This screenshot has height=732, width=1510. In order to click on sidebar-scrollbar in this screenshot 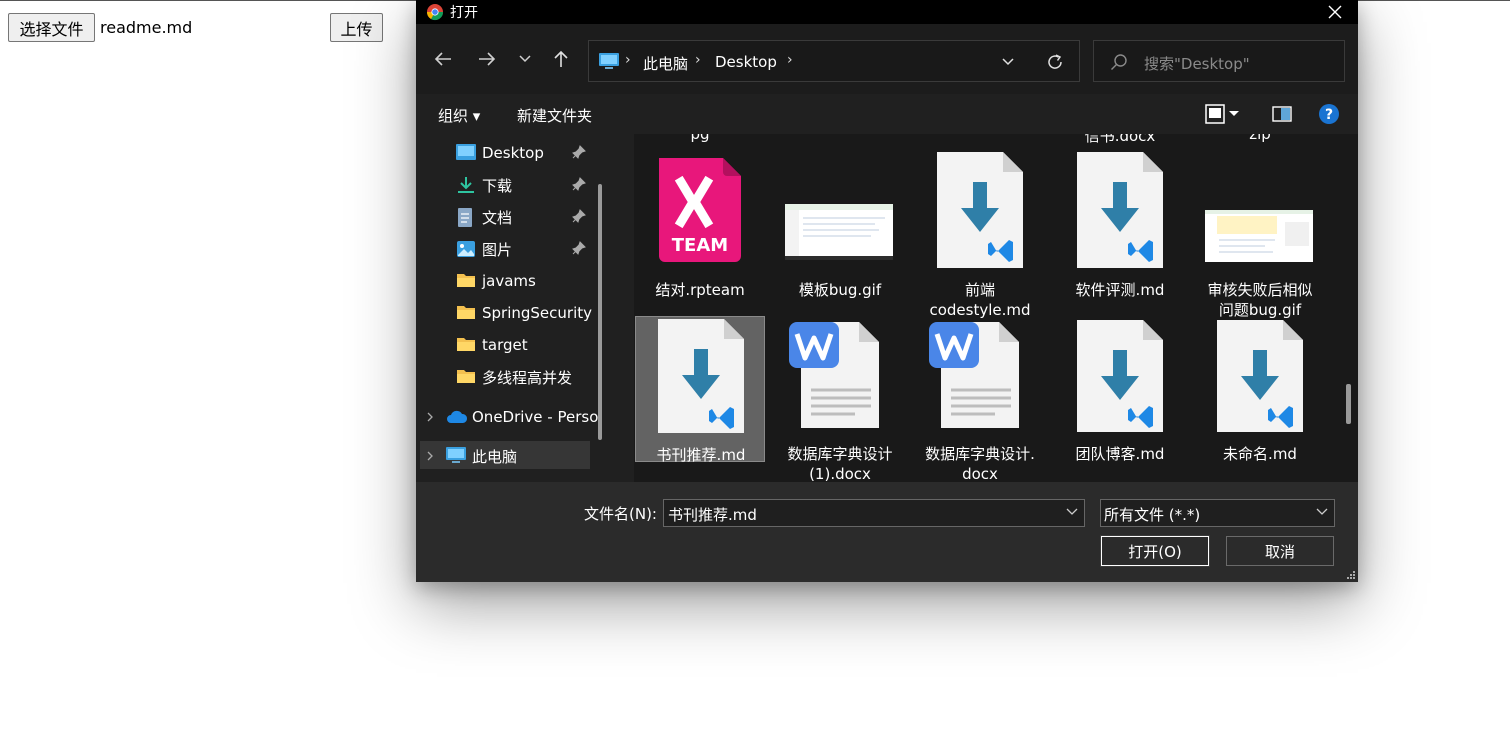, I will do `click(600, 312)`.